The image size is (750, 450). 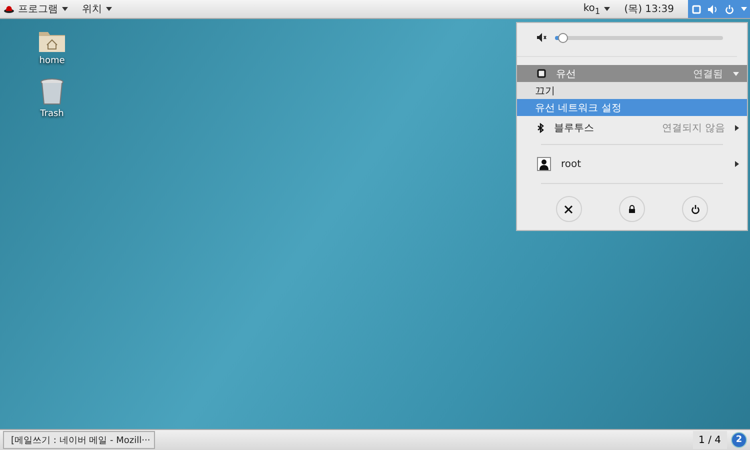 What do you see at coordinates (569, 209) in the screenshot?
I see `settings-button` at bounding box center [569, 209].